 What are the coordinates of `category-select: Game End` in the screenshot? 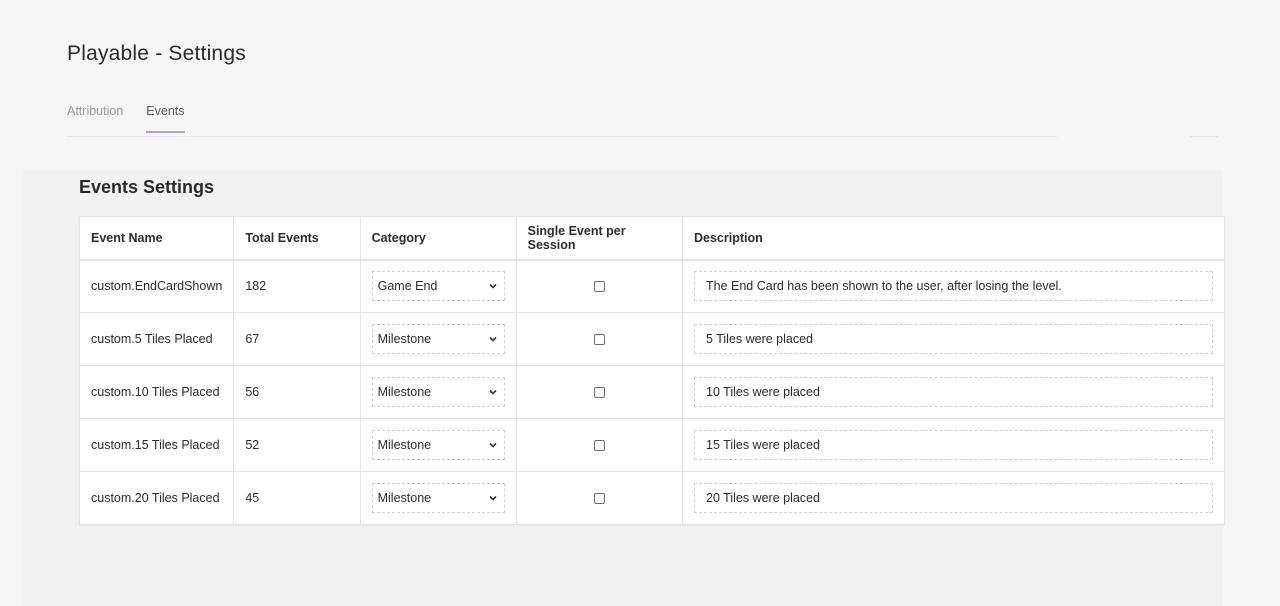 It's located at (438, 286).